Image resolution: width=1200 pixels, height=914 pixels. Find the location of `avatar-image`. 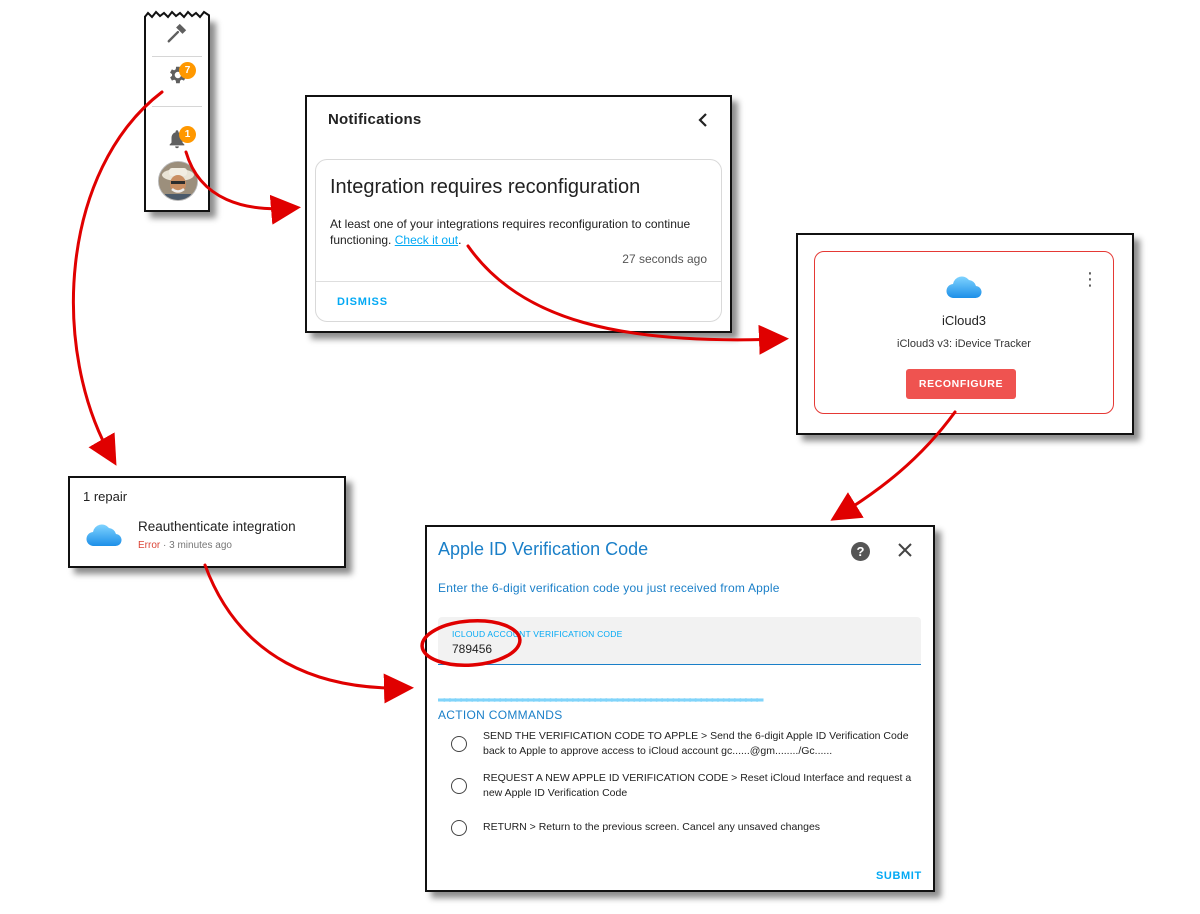

avatar-image is located at coordinates (178, 181).